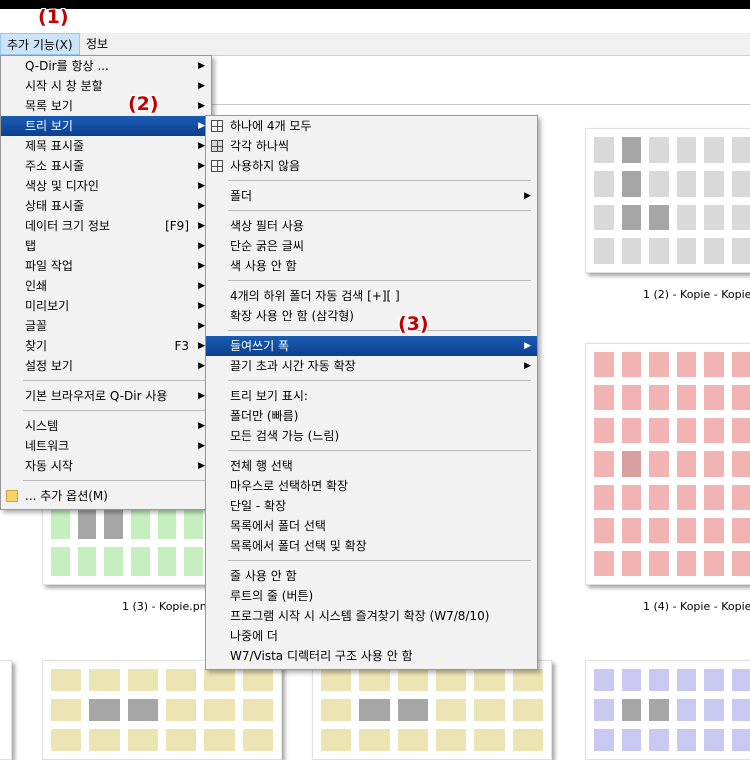  Describe the element at coordinates (106, 66) in the screenshot. I see `menu-item-always: Q-Dir를 항상 ...▶` at that location.